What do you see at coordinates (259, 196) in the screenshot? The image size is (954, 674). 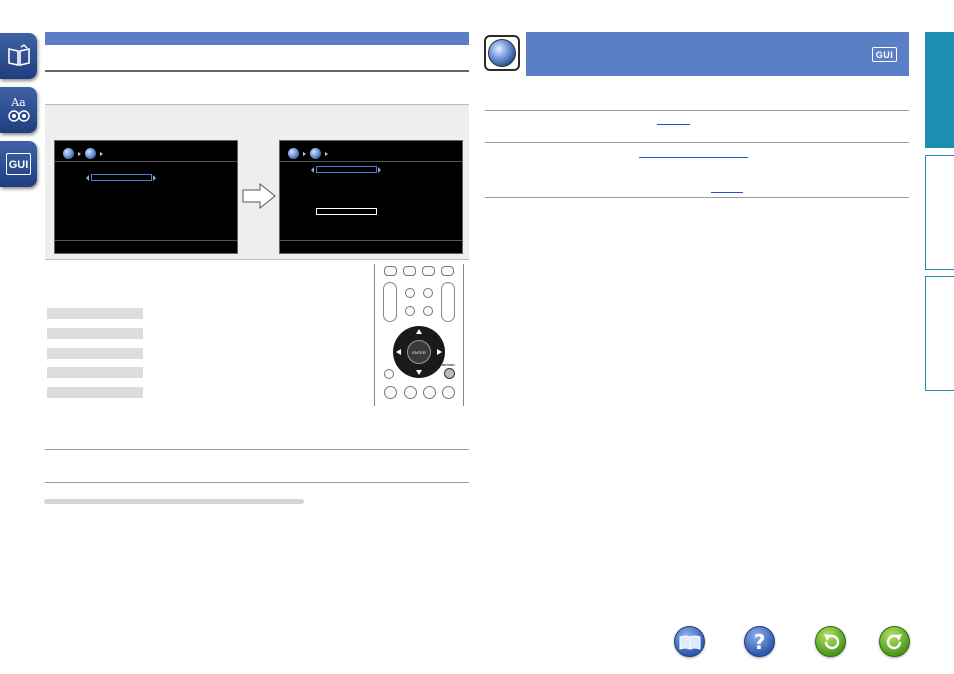 I see `next-arrow-icon` at bounding box center [259, 196].